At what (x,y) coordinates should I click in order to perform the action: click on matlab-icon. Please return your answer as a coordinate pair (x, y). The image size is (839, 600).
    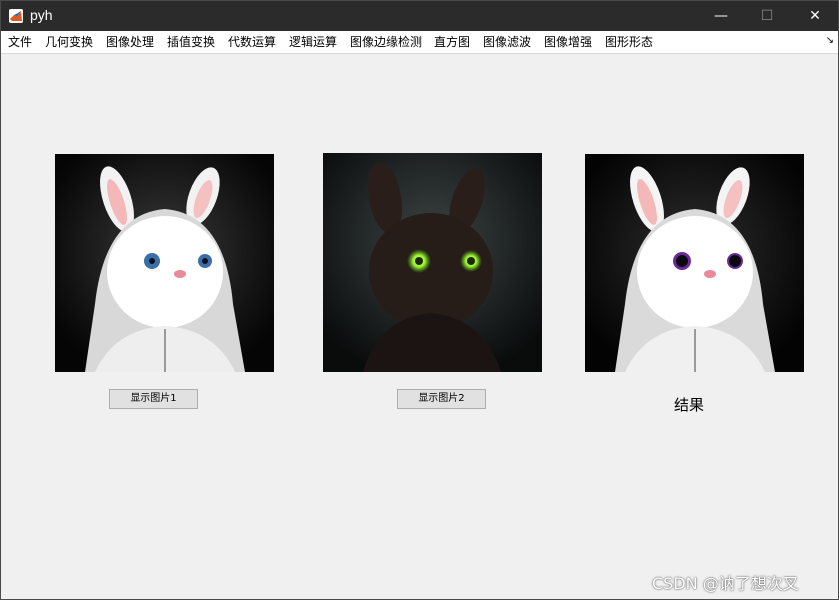
    Looking at the image, I should click on (16, 16).